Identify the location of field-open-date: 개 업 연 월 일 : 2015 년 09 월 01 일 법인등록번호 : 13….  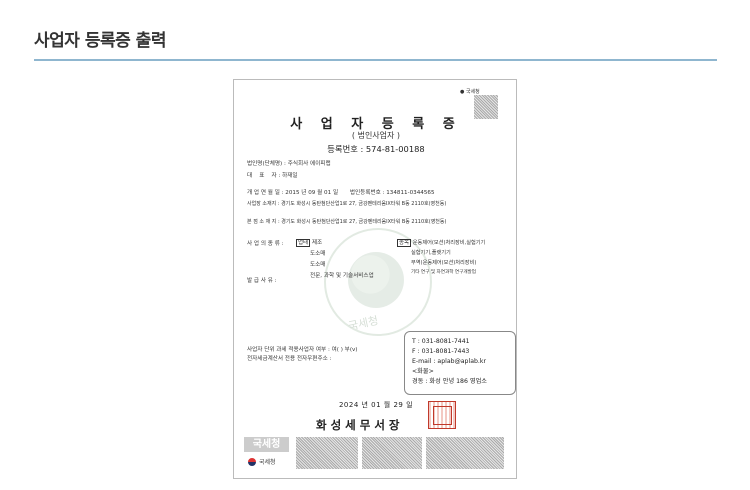
(341, 192).